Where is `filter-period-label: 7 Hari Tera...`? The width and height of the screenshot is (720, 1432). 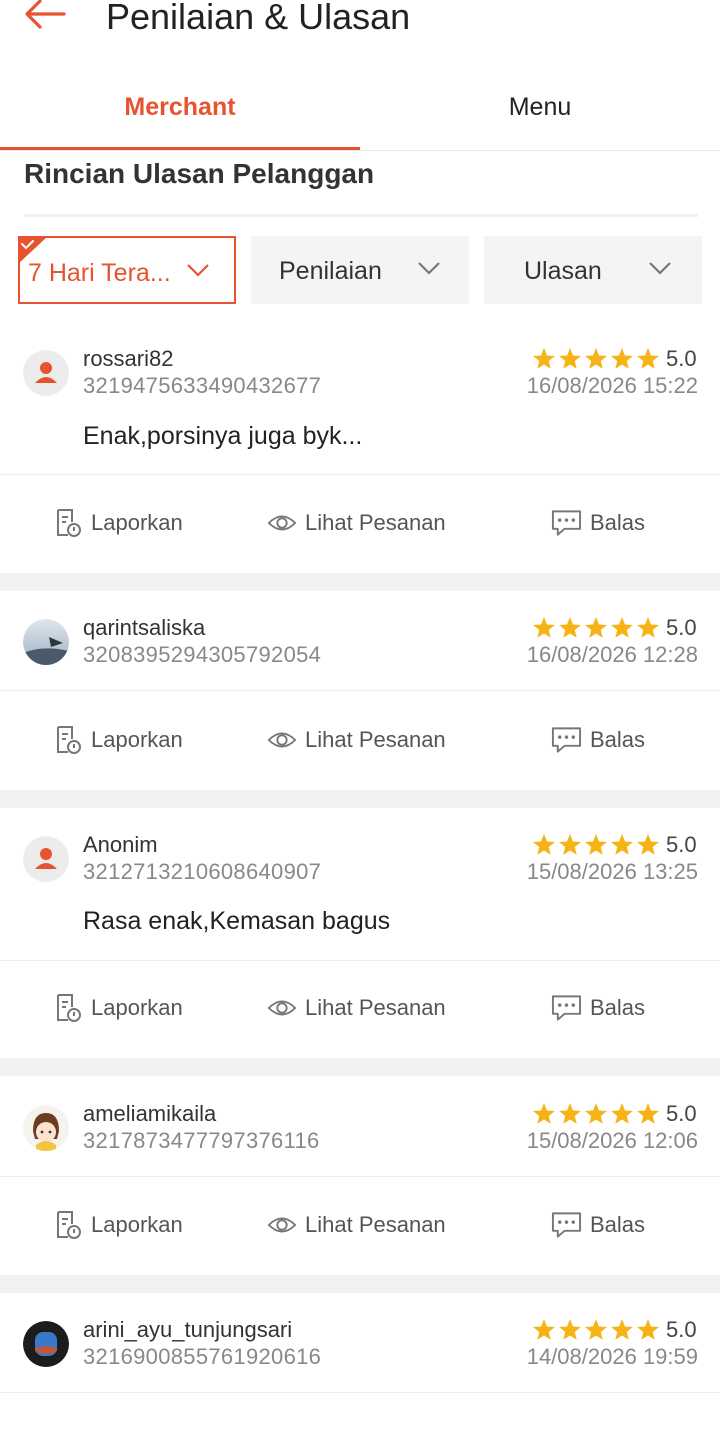
filter-period-label: 7 Hari Tera... is located at coordinates (99, 273).